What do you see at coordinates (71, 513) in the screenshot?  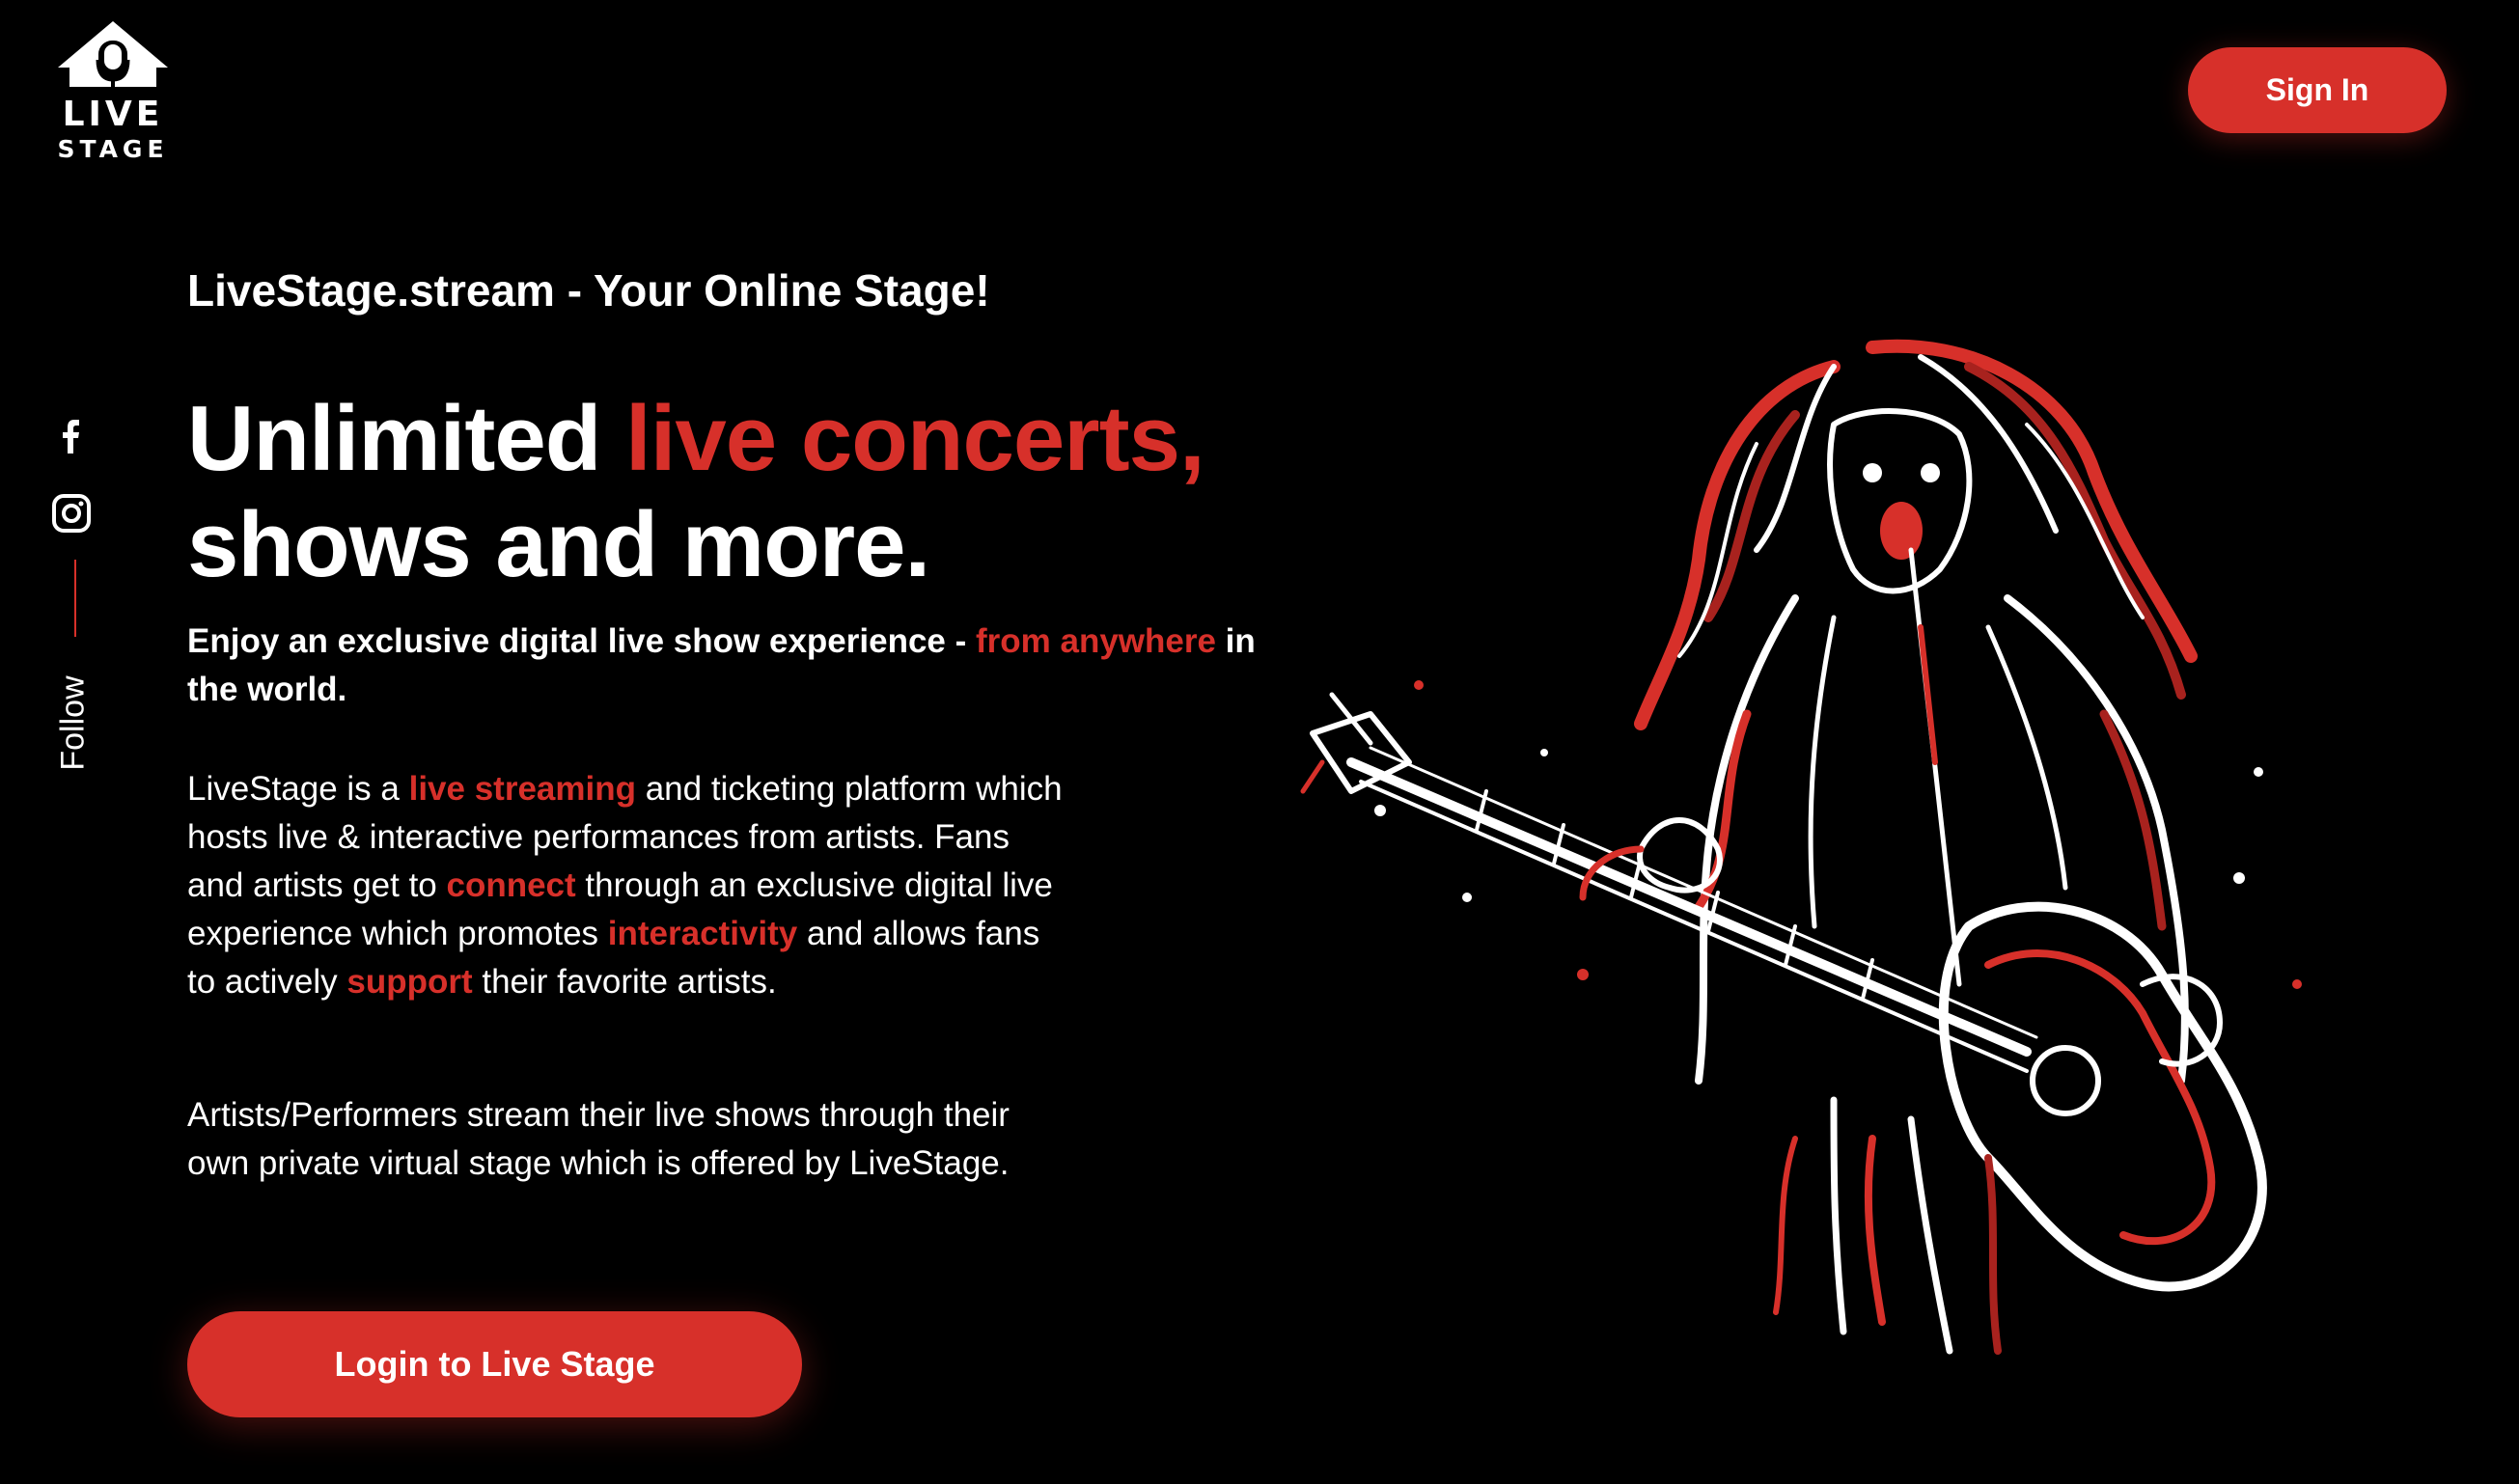 I see `instagram-icon` at bounding box center [71, 513].